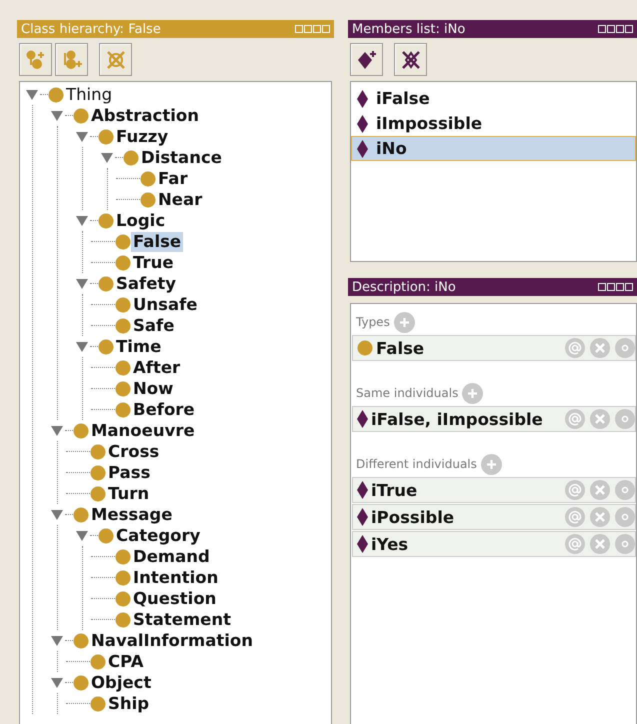 The height and width of the screenshot is (724, 637). What do you see at coordinates (493, 148) in the screenshot?
I see `member-list-item: iNo` at bounding box center [493, 148].